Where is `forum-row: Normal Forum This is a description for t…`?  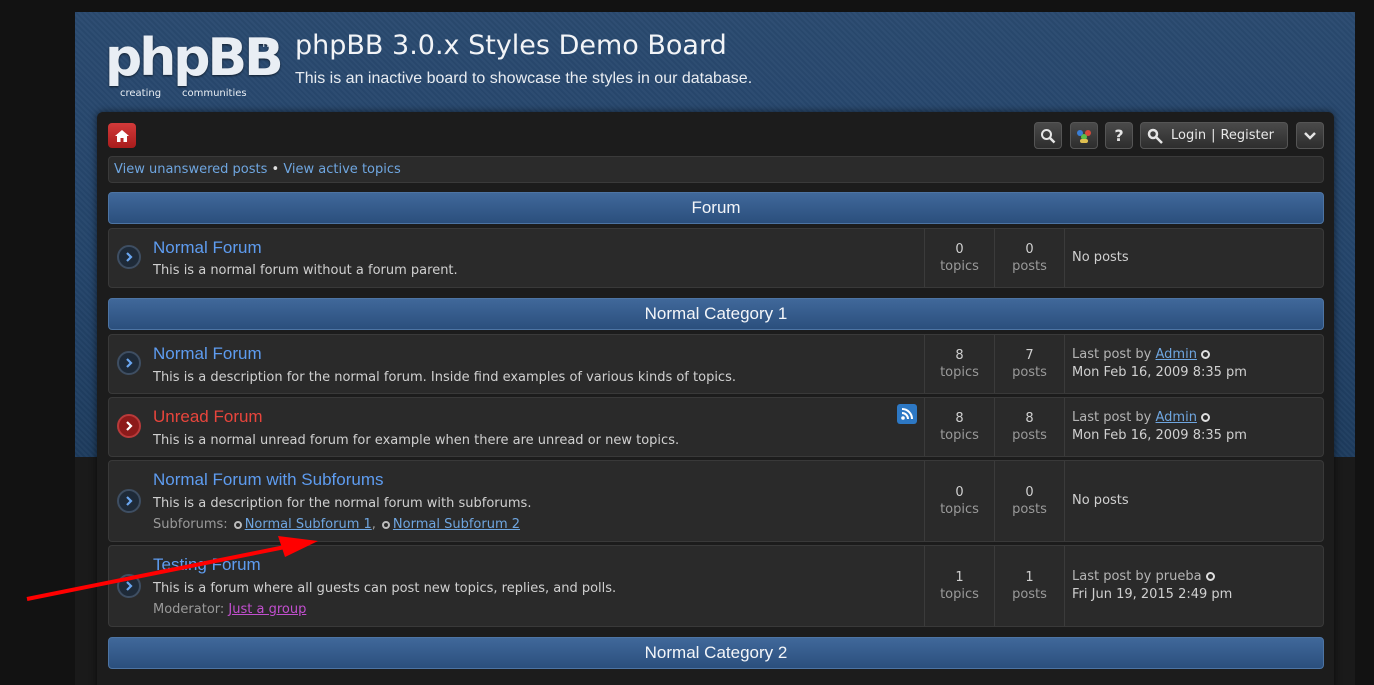 forum-row: Normal Forum This is a description for t… is located at coordinates (716, 364).